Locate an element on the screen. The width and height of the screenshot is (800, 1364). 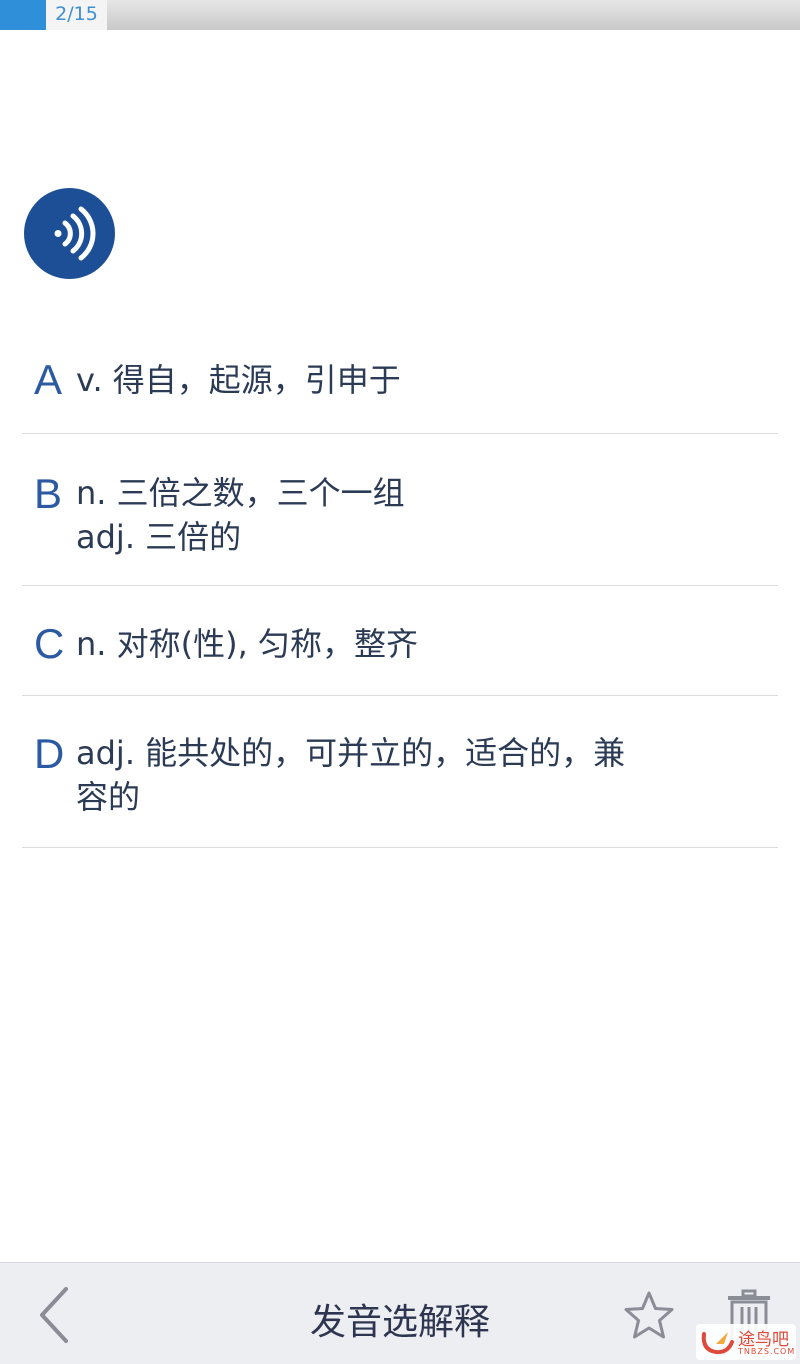
watermark-logo: 途鸟吧 TNBZS.COM is located at coordinates (746, 1342).